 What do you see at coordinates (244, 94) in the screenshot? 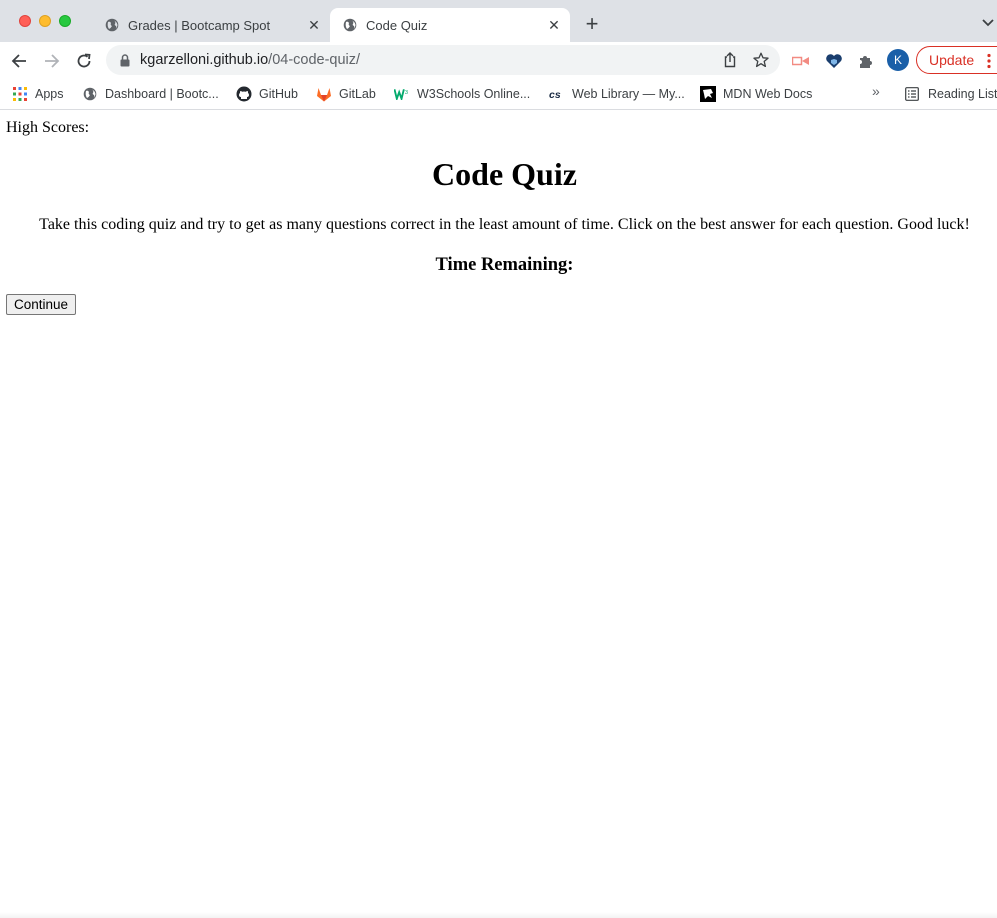
I see `github-icon` at bounding box center [244, 94].